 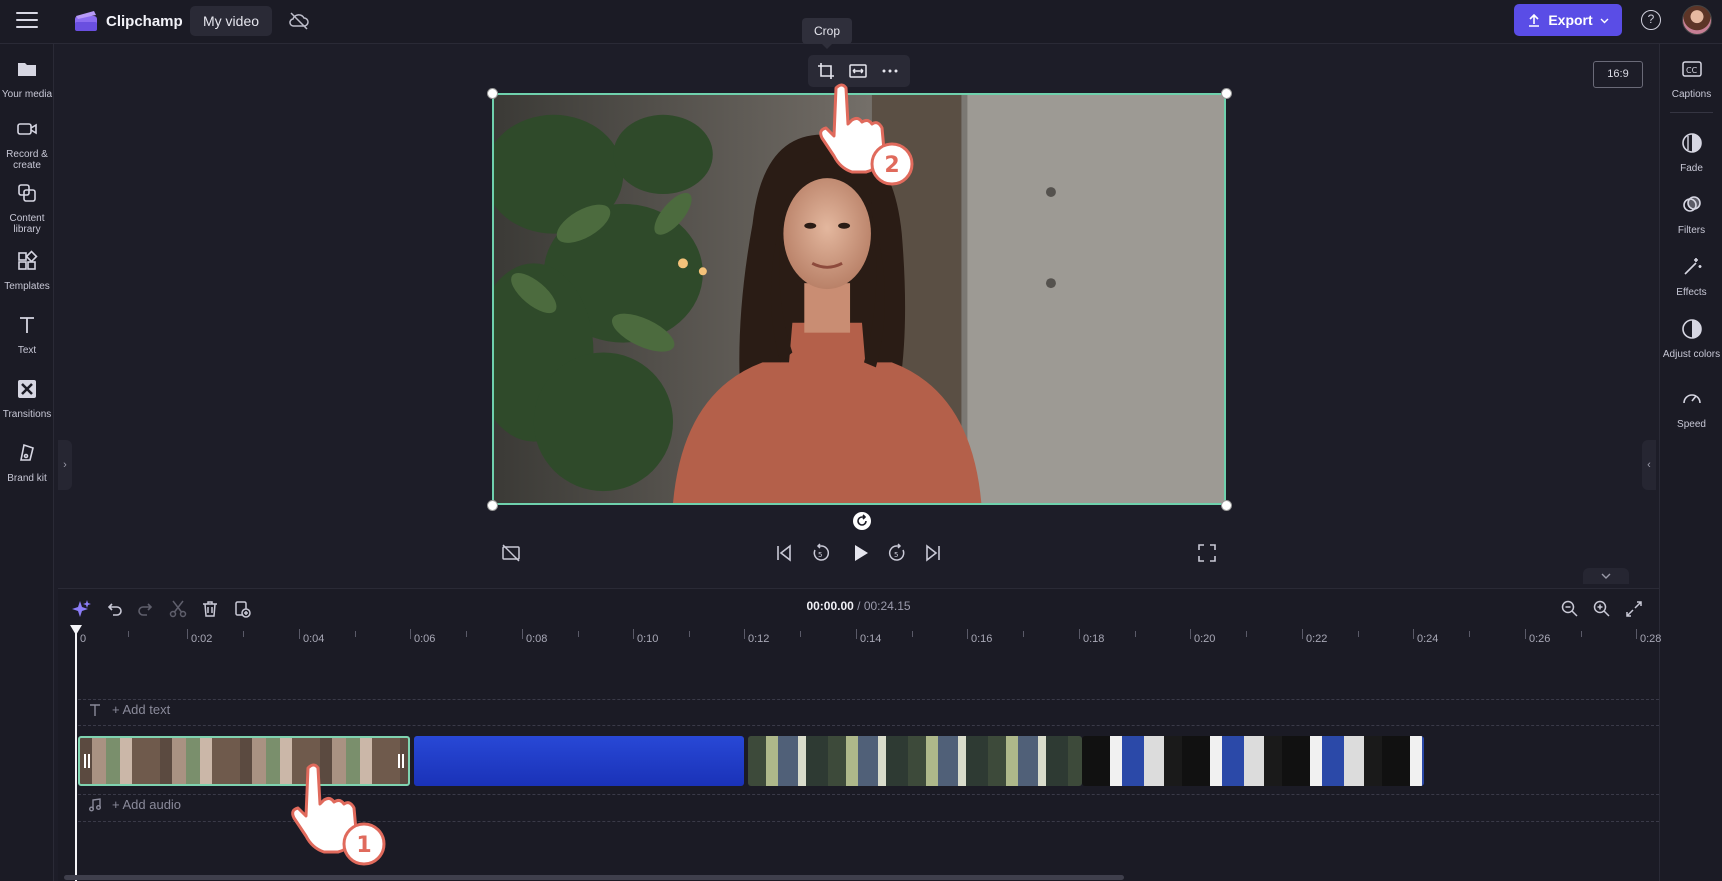 I want to click on total-time: 00:24.15, so click(x=887, y=606).